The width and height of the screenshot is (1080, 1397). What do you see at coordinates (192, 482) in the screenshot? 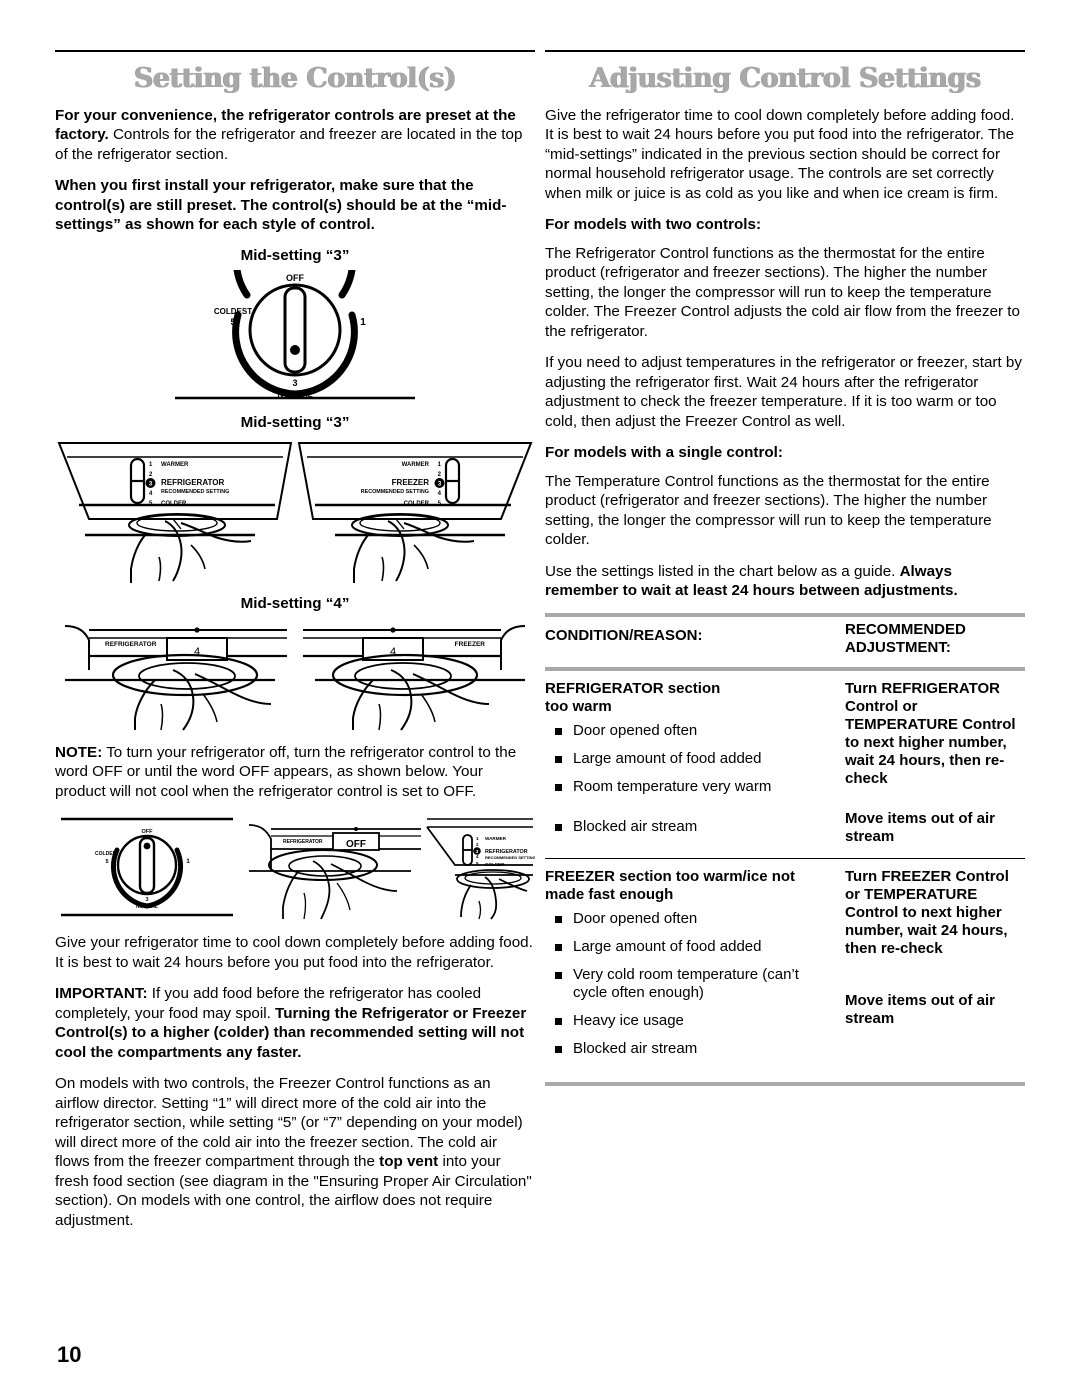
I see `refrig-panel-name: REFRIGERATOR` at bounding box center [192, 482].